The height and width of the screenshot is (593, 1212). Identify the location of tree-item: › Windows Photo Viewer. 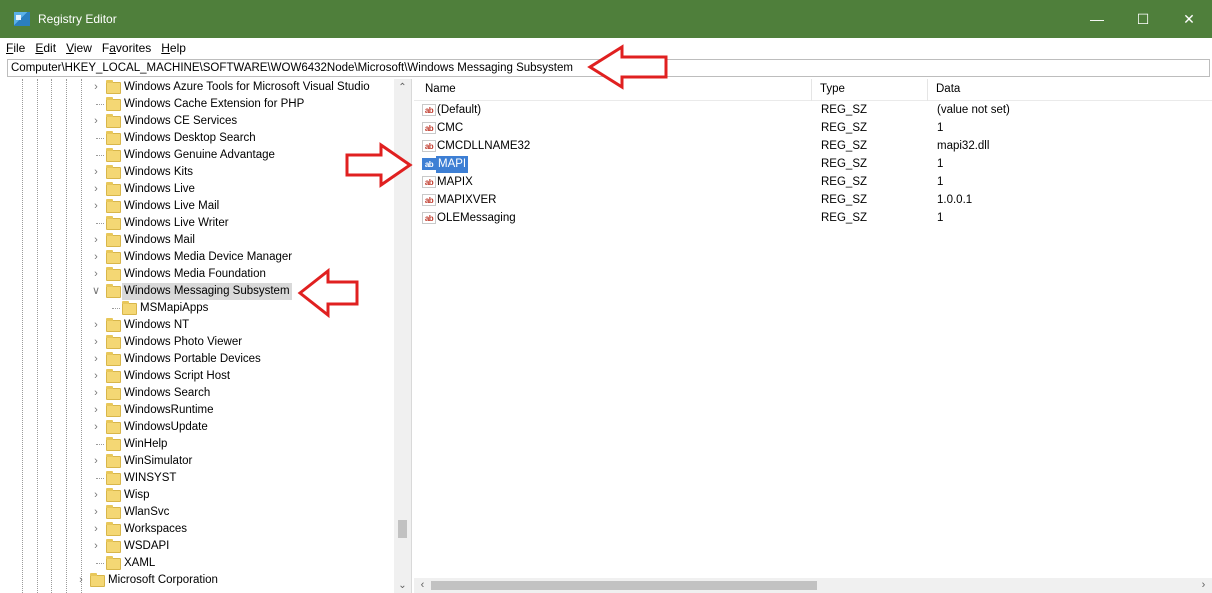
(201, 342).